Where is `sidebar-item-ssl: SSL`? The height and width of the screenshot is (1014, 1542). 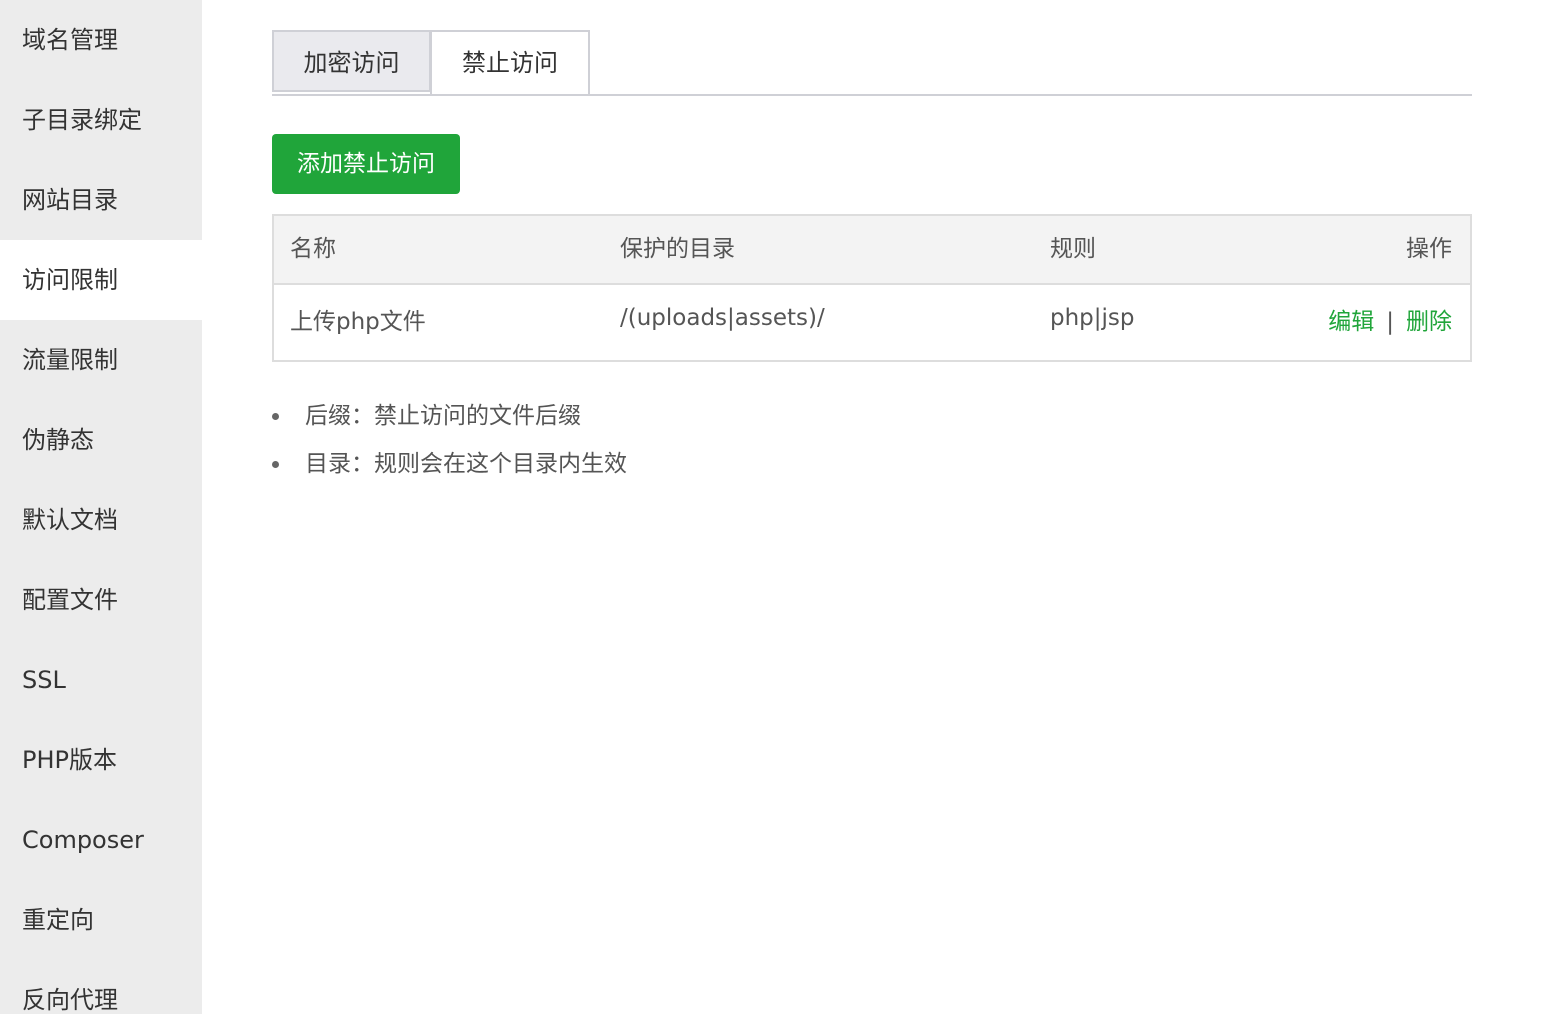
sidebar-item-ssl: SSL is located at coordinates (101, 680).